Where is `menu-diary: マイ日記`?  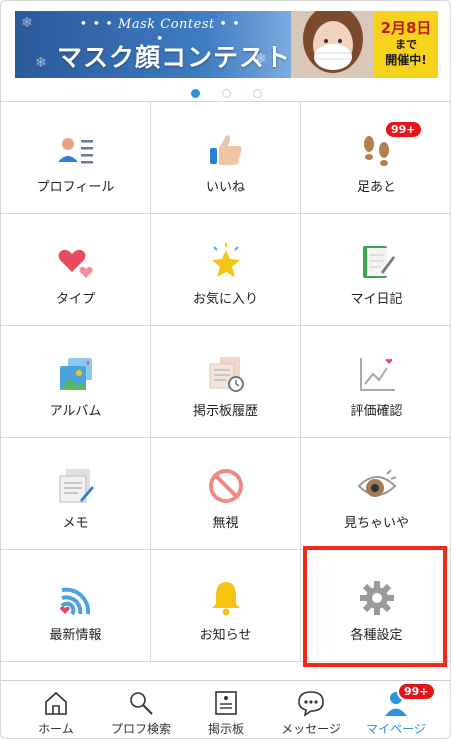 menu-diary: マイ日記 is located at coordinates (375, 270).